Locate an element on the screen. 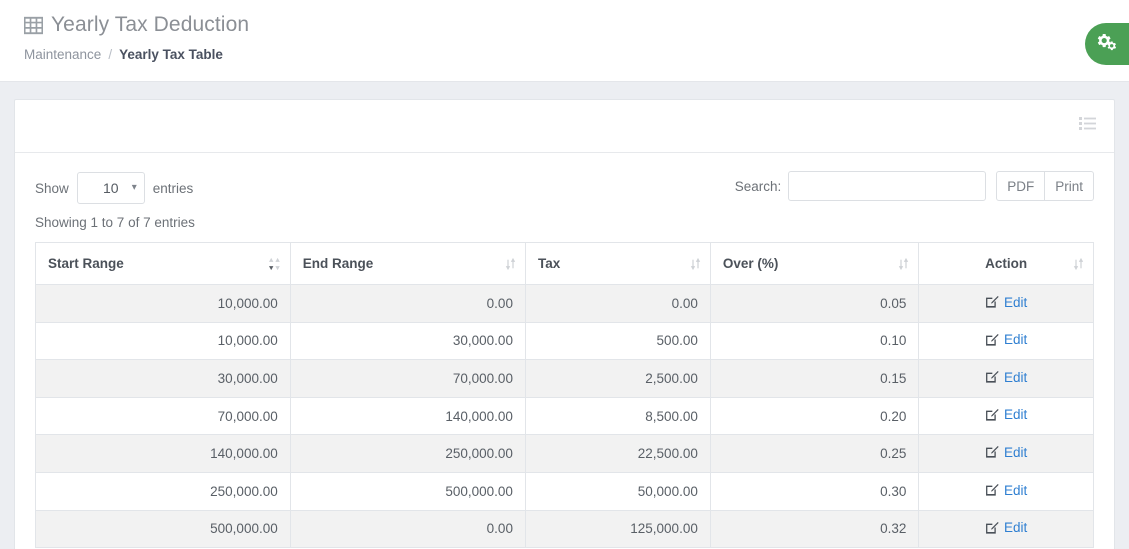 The height and width of the screenshot is (549, 1129). print-button: Print is located at coordinates (1069, 186).